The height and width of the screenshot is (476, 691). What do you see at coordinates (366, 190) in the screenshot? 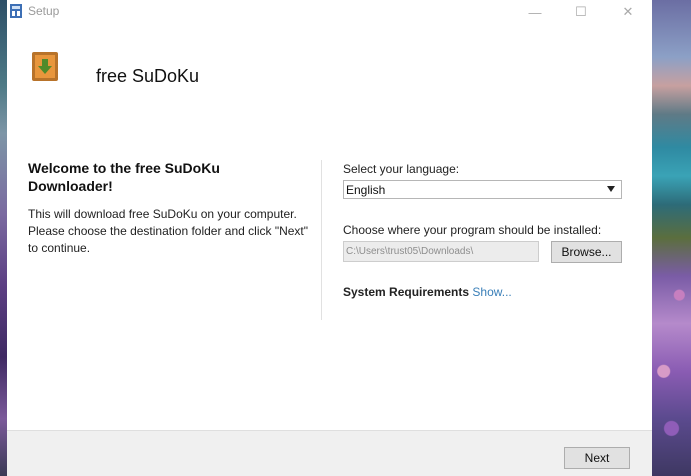
I see `language-selected-value: English` at bounding box center [366, 190].